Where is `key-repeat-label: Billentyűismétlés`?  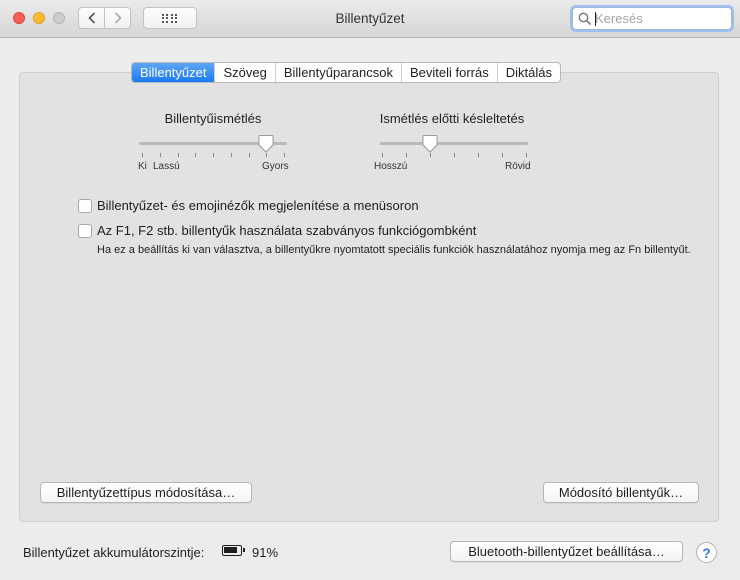 key-repeat-label: Billentyűismétlés is located at coordinates (213, 118).